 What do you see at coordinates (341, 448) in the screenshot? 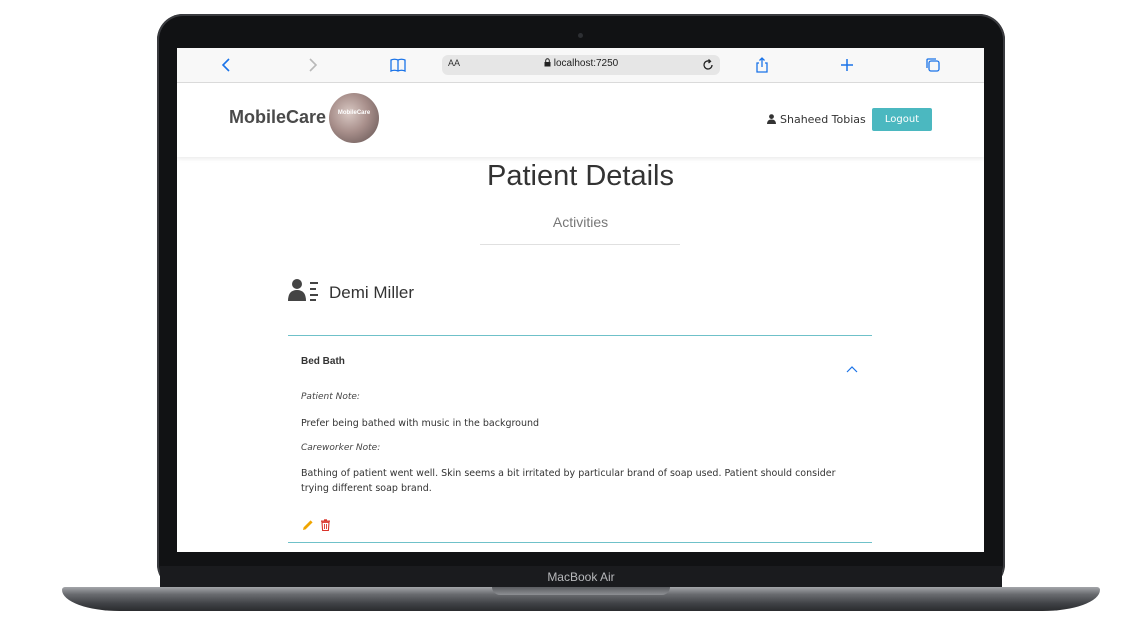
I see `careworker-note-label: Careworker Note:` at bounding box center [341, 448].